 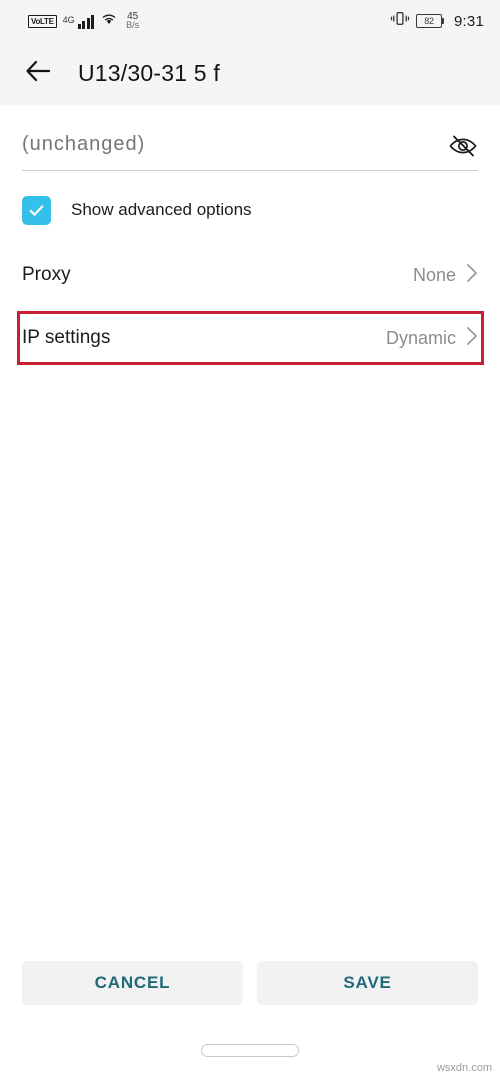 I want to click on save-button: SAVE, so click(x=367, y=983).